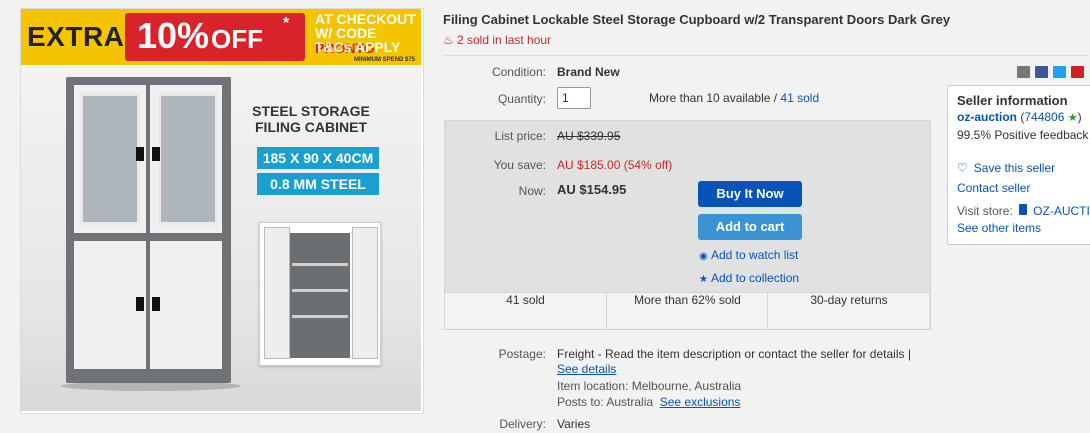 The width and height of the screenshot is (1090, 433). Describe the element at coordinates (525, 311) in the screenshot. I see `stat-sold: 41 sold` at that location.